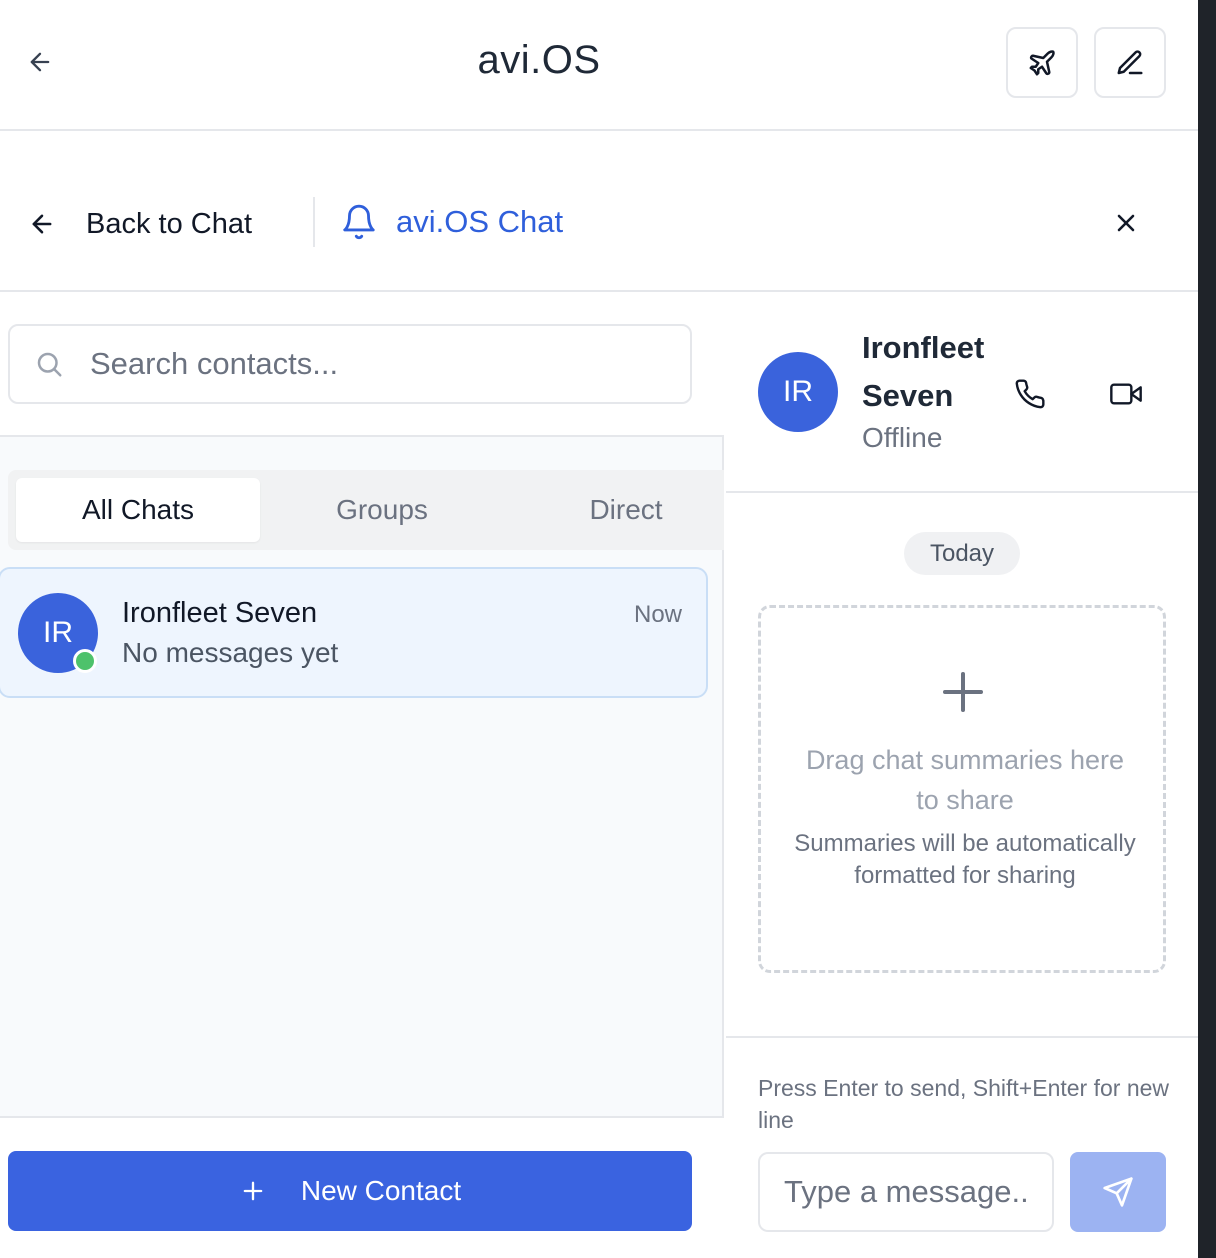 Image resolution: width=1216 pixels, height=1258 pixels. What do you see at coordinates (480, 221) in the screenshot?
I see `chat-title-label: avi.OS Chat` at bounding box center [480, 221].